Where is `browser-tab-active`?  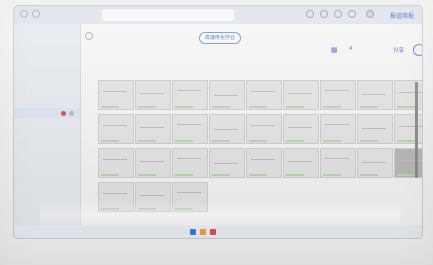 browser-tab-active is located at coordinates (168, 15).